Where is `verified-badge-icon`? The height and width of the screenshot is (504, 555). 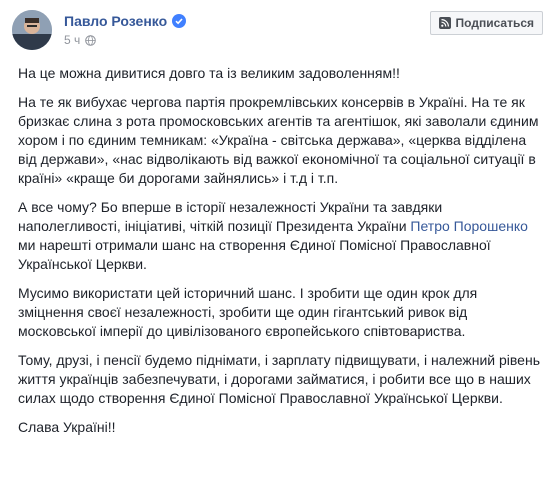
verified-badge-icon is located at coordinates (179, 21).